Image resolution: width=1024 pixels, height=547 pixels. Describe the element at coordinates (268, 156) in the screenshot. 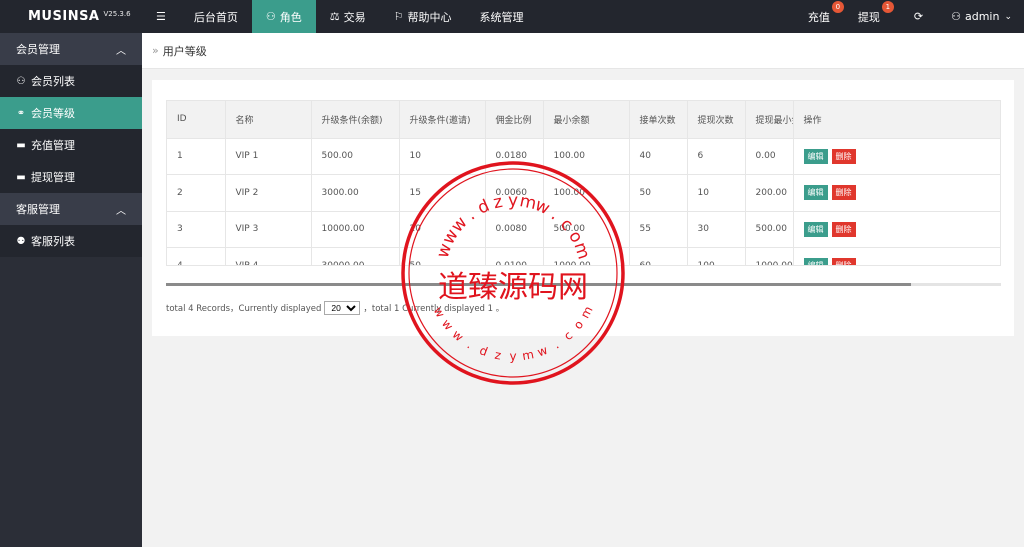

I see `cell: VIP 1` at that location.